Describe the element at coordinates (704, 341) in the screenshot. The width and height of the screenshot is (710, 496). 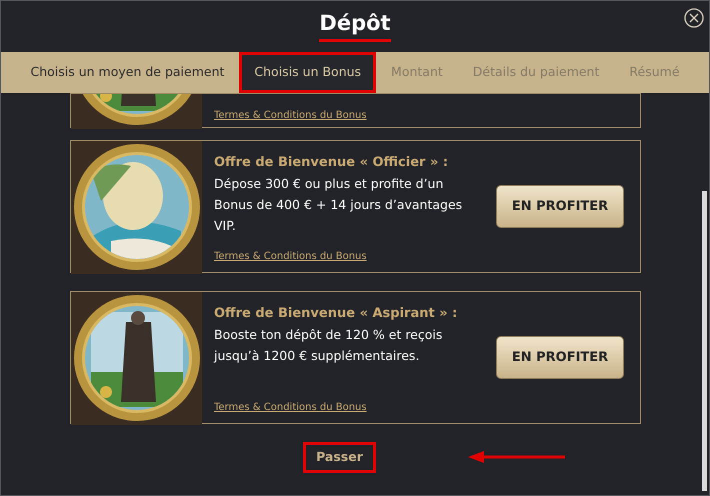
I see `scrollbar` at that location.